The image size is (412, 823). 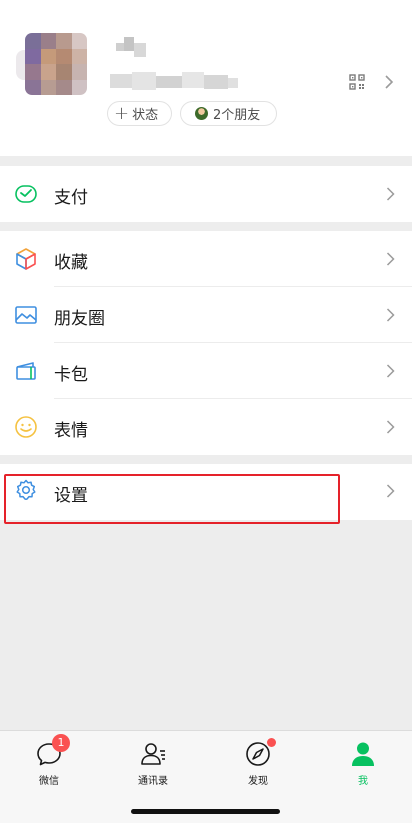 I want to click on moments-image-icon, so click(x=26, y=315).